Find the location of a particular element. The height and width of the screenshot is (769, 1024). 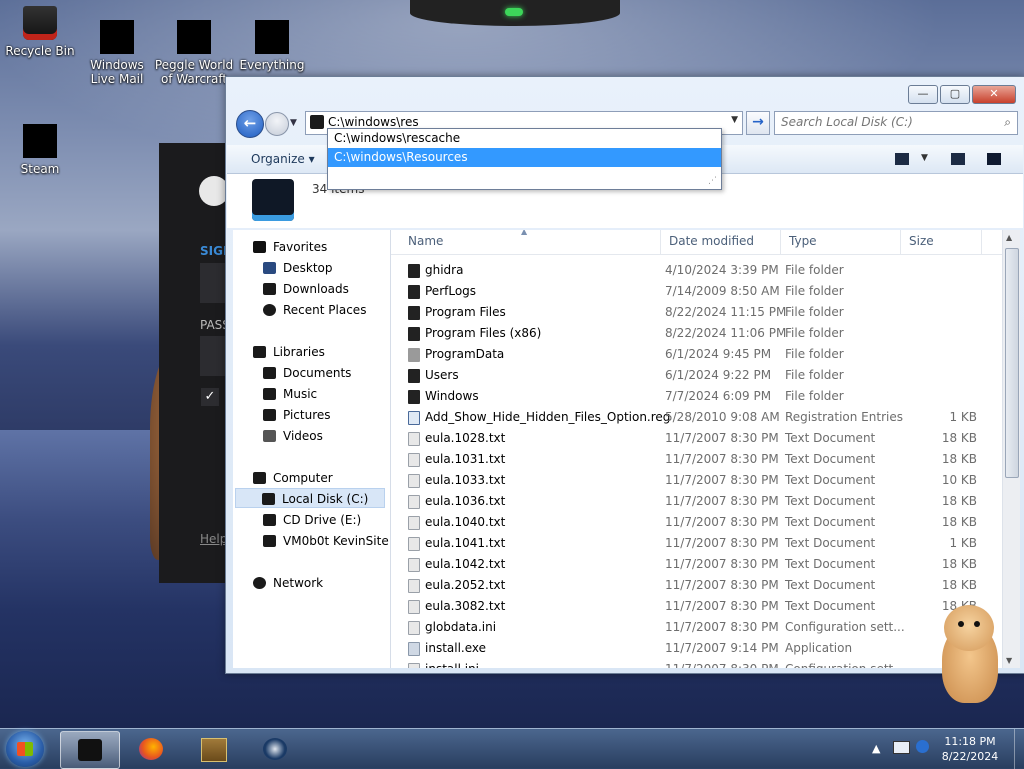

steam-login-window: SIGN PASS ✓ Help is located at coordinates (196, 363).